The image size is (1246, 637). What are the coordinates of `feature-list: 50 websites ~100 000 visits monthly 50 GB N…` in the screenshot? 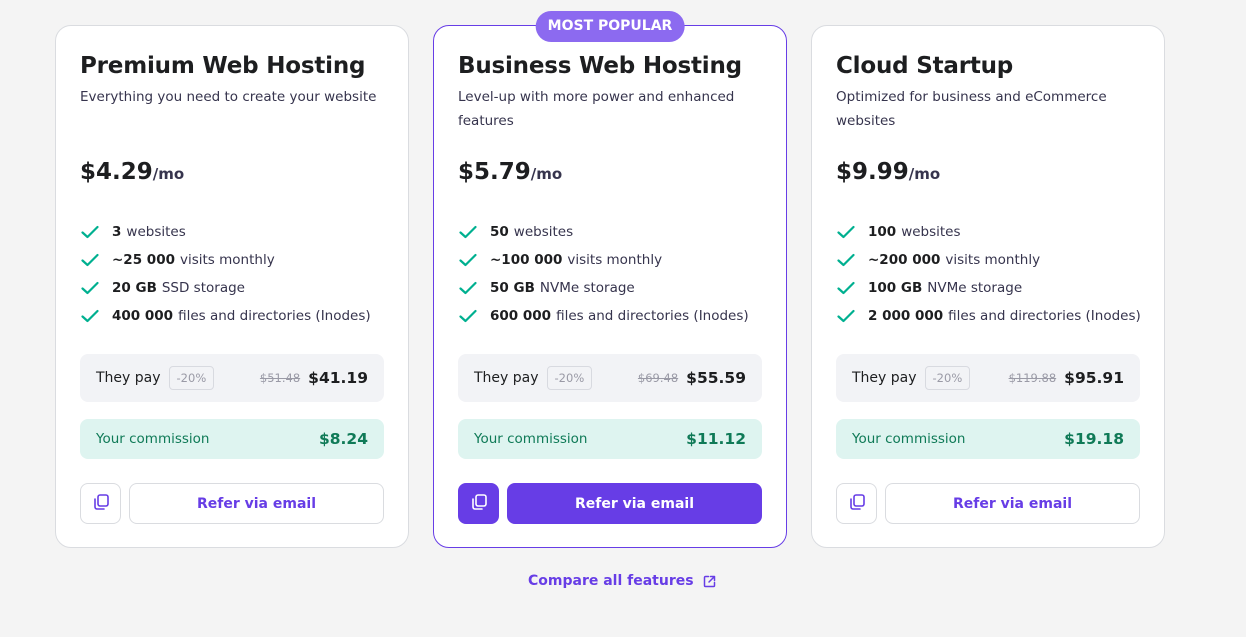 It's located at (603, 274).